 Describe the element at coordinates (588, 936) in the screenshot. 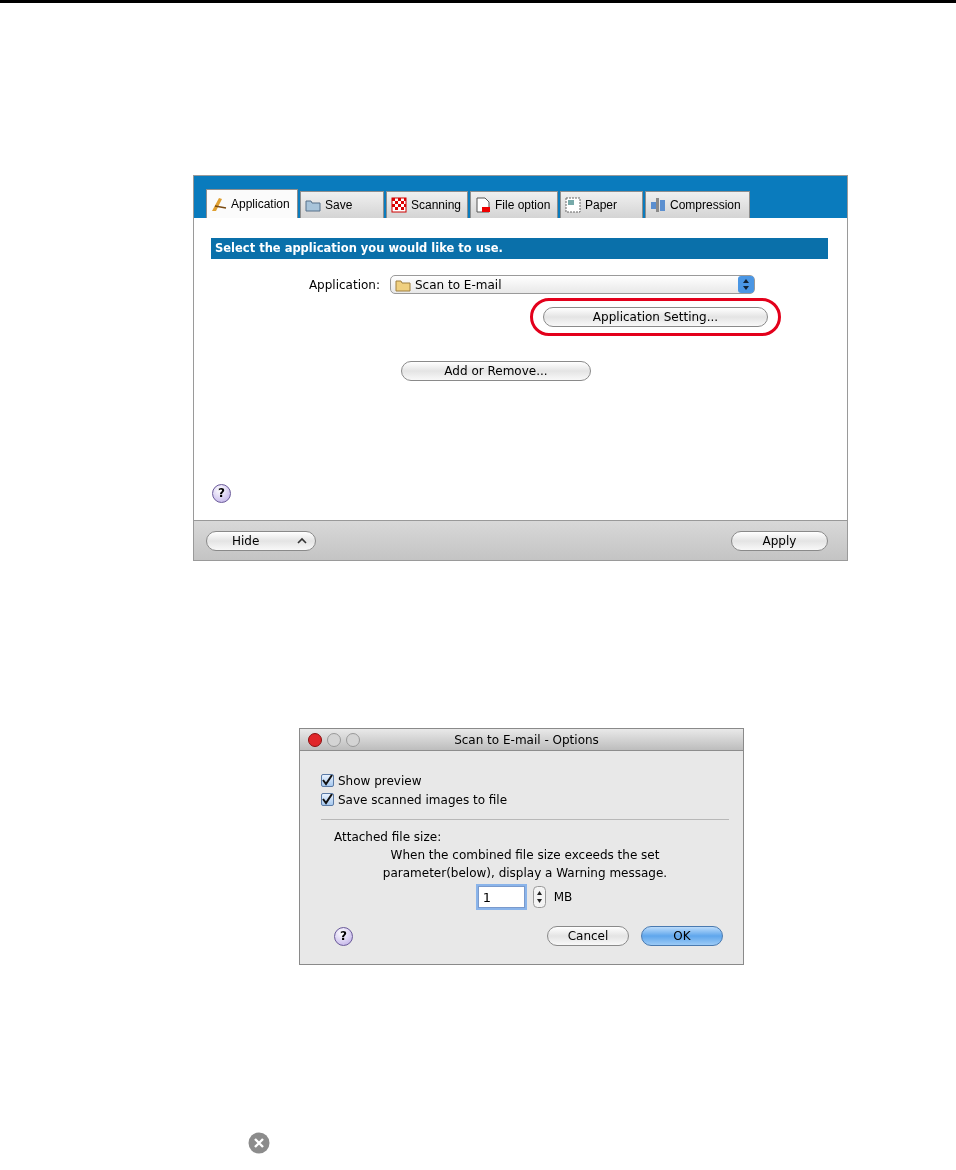

I see `cancel-button: Cancel` at that location.